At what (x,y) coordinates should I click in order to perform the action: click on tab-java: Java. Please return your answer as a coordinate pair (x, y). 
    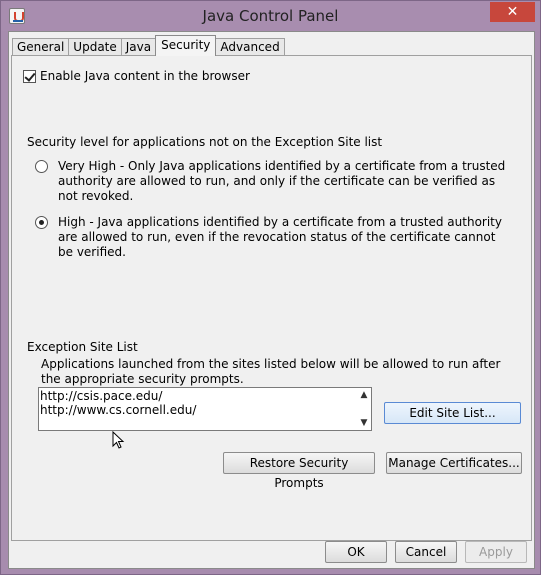
    Looking at the image, I should click on (138, 47).